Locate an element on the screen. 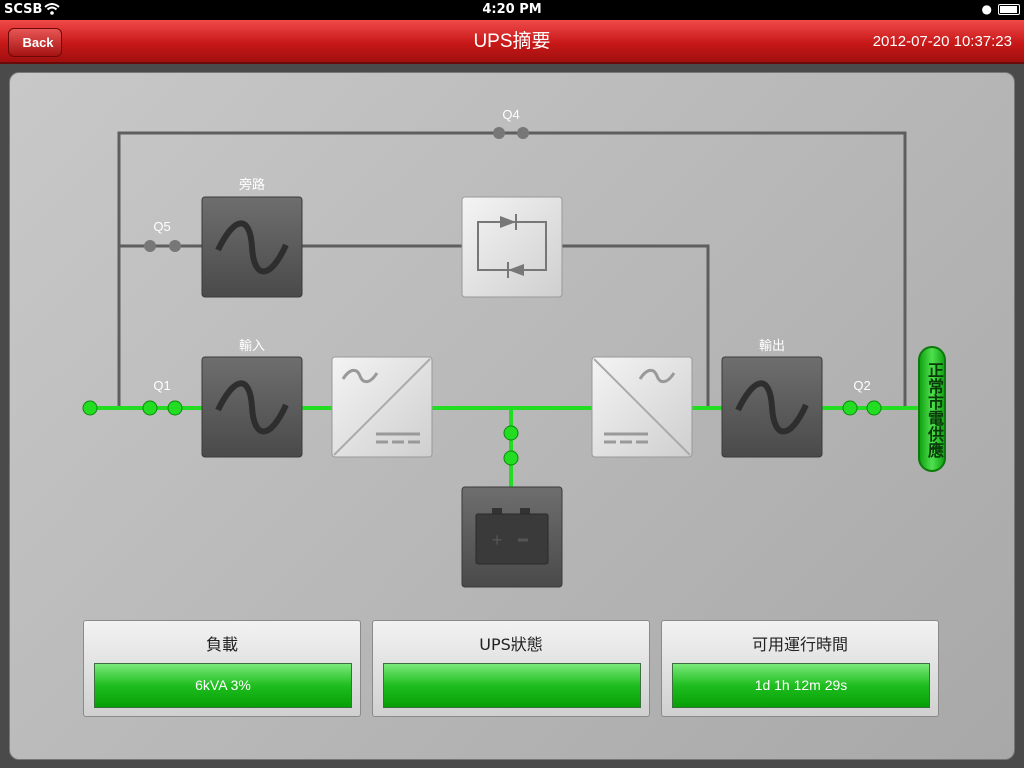 The image size is (1024, 768). inverter-box is located at coordinates (642, 407).